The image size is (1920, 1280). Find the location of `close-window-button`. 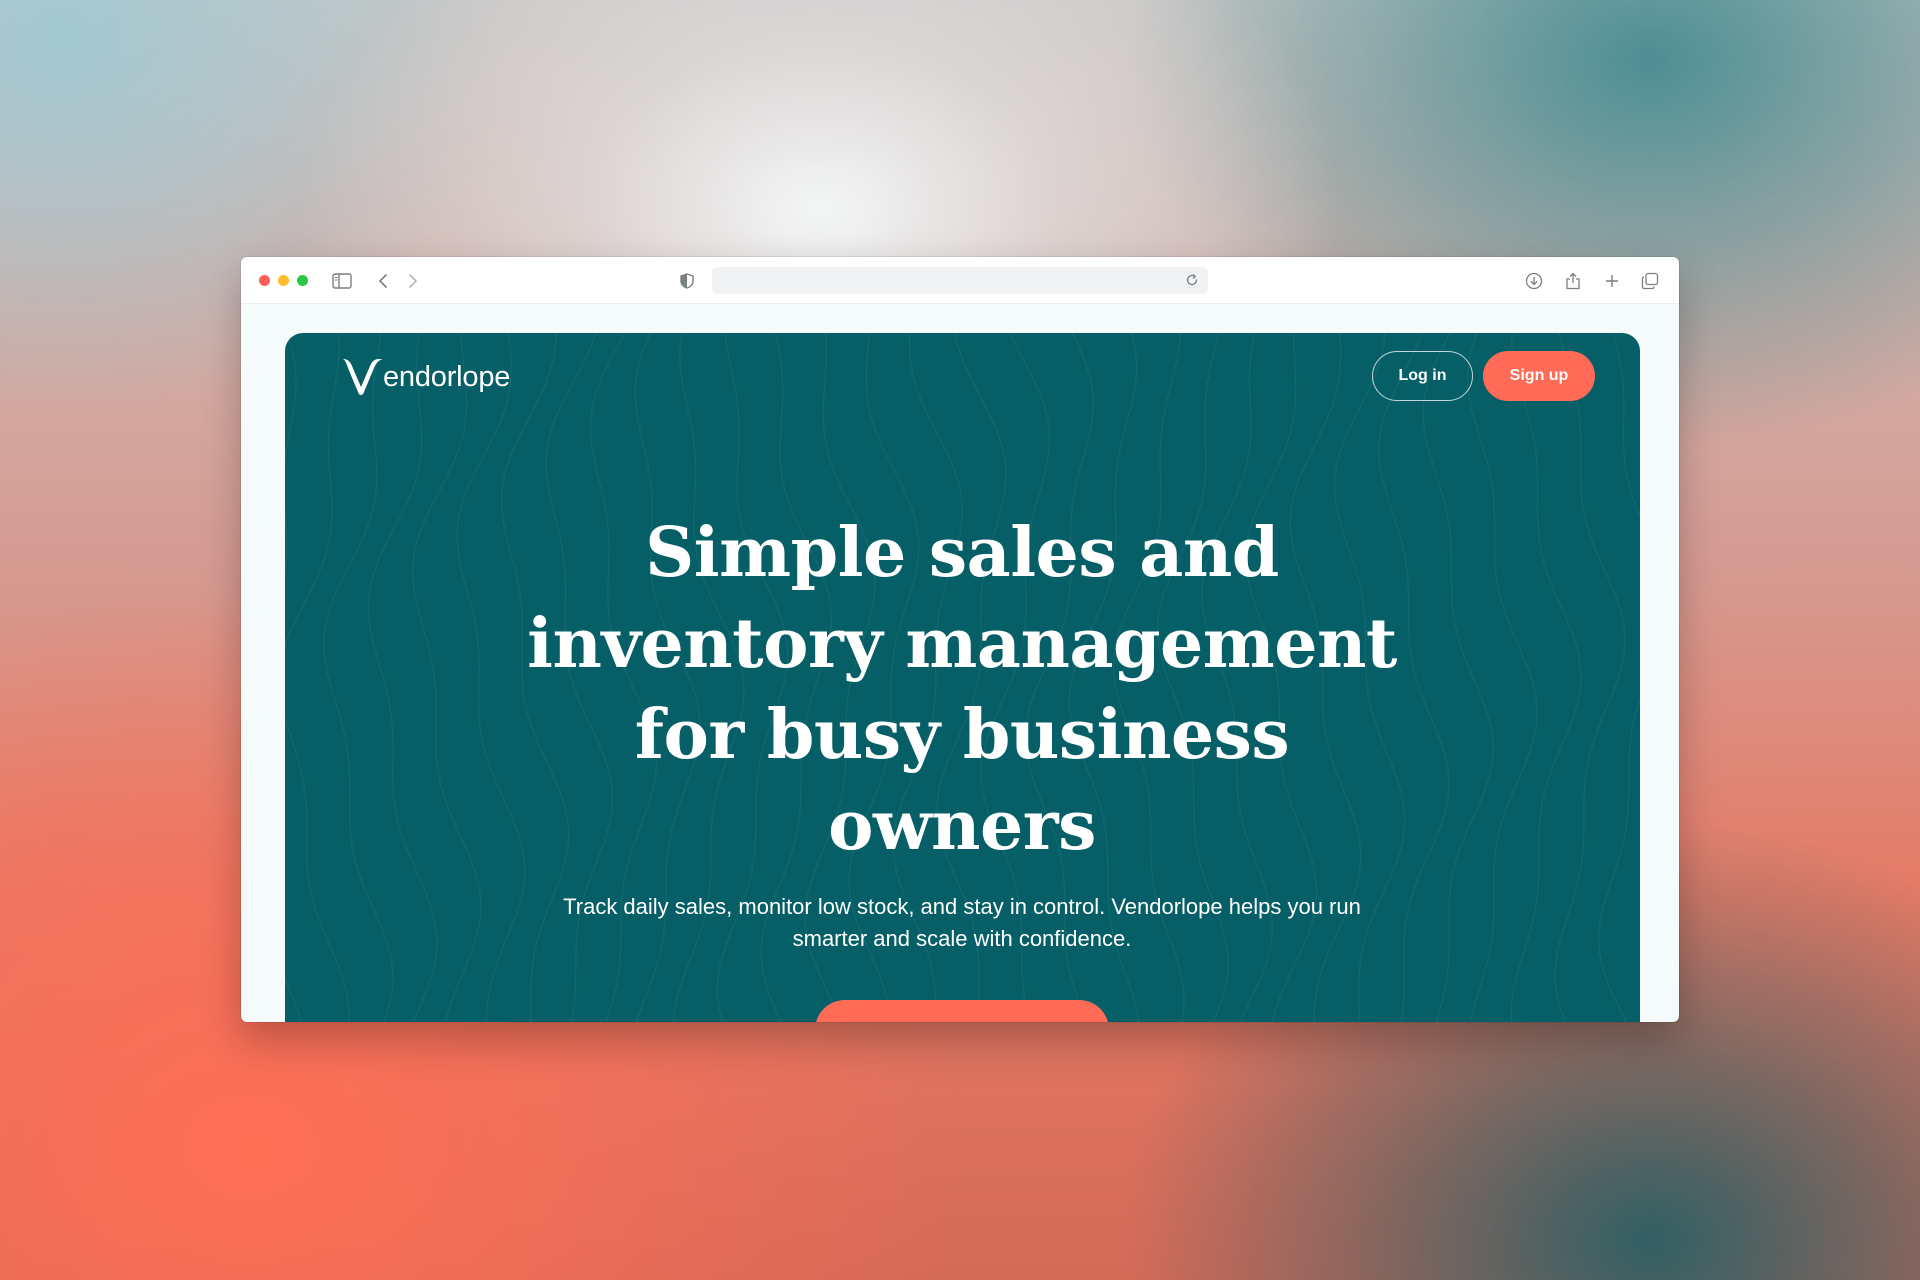

close-window-button is located at coordinates (264, 280).